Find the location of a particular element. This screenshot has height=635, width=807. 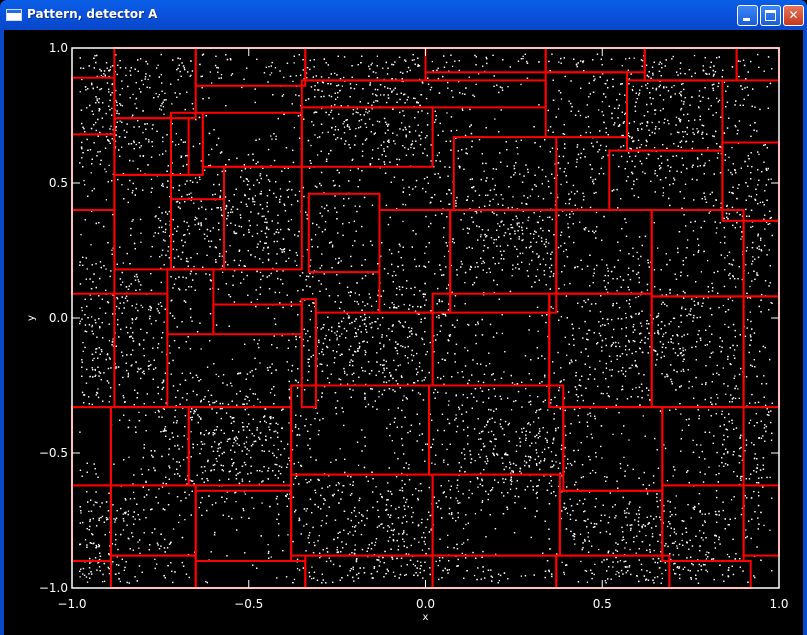

app-window-icon is located at coordinates (14, 15).